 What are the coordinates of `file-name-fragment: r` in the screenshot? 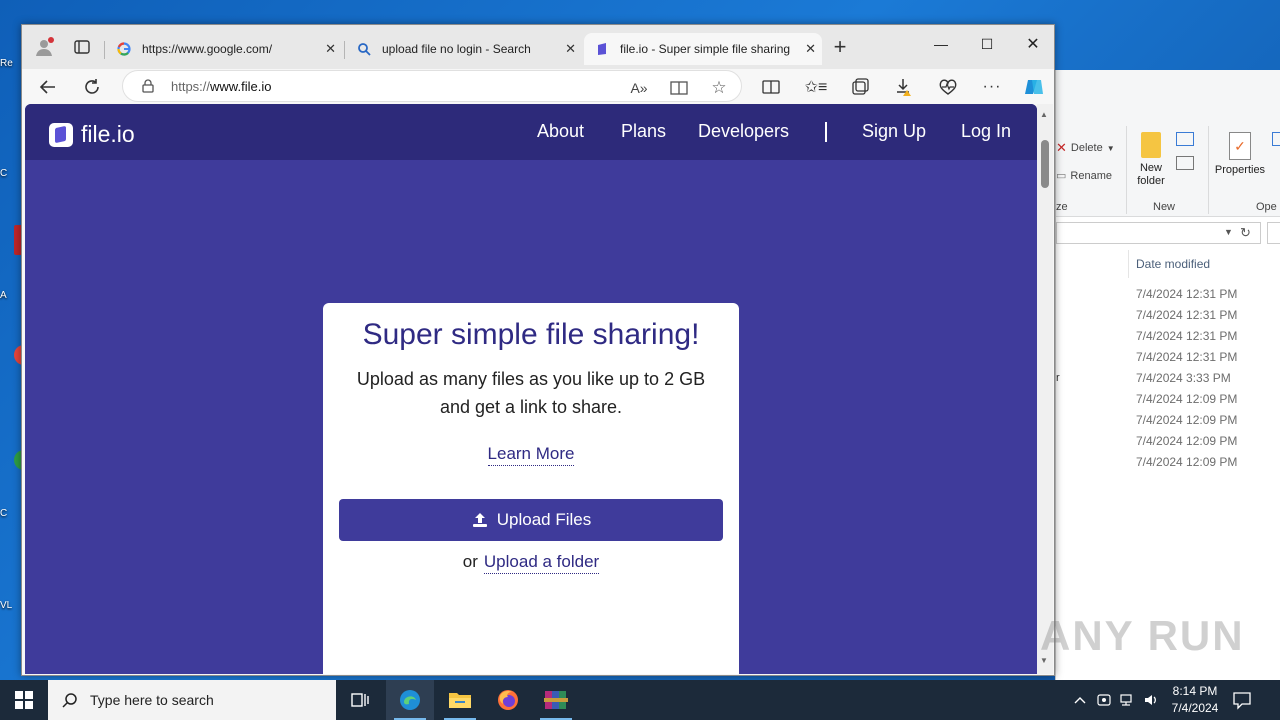 It's located at (1058, 378).